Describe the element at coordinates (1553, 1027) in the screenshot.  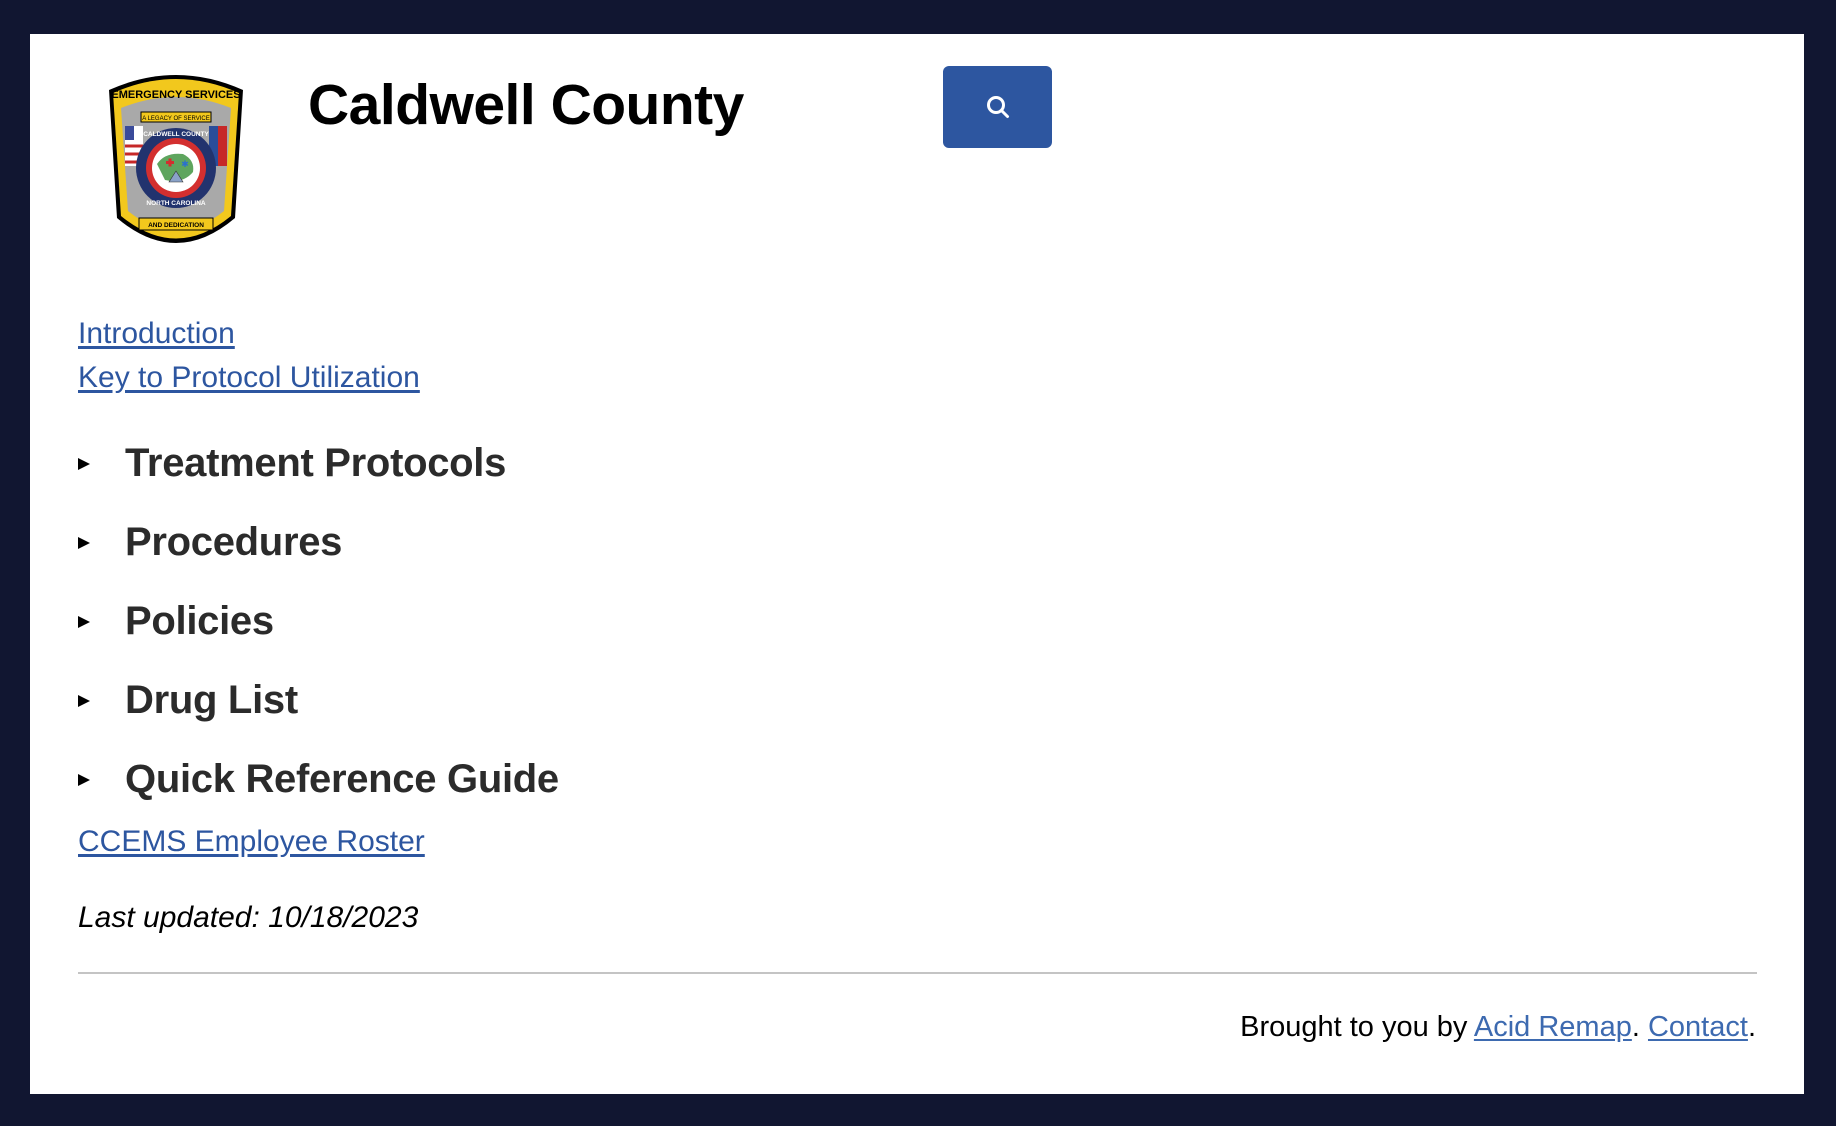
I see `acid-remap-link: Acid Remap` at that location.